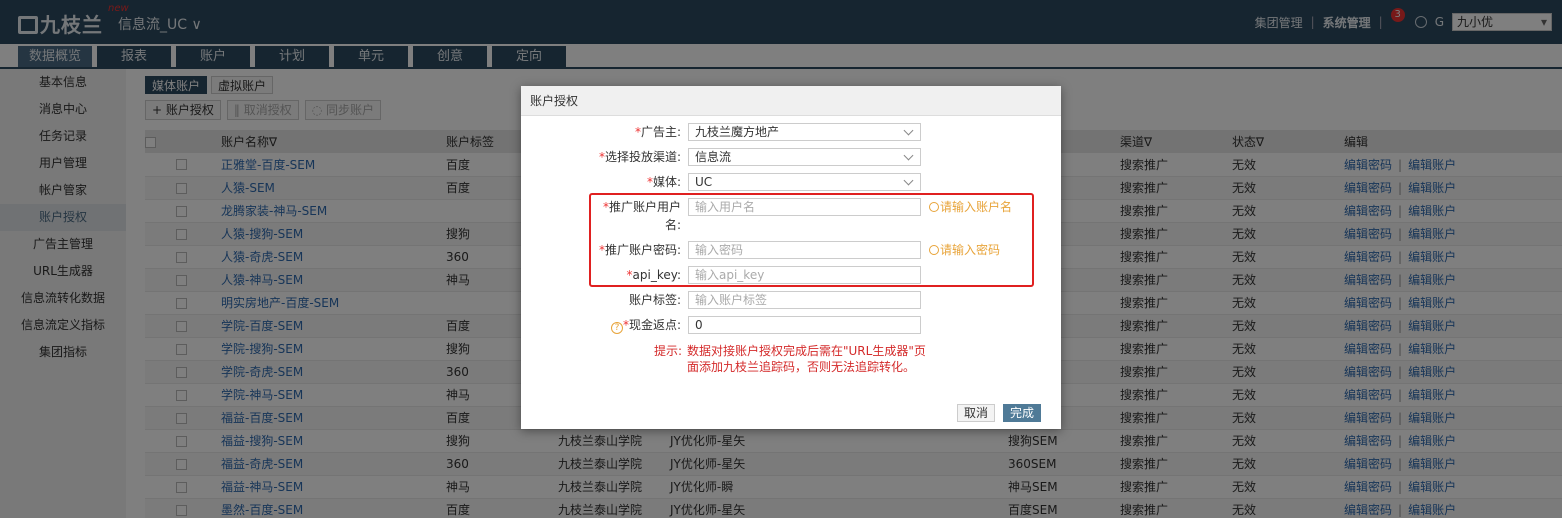 This screenshot has height=518, width=1562. I want to click on media-label: *媒体:, so click(663, 182).